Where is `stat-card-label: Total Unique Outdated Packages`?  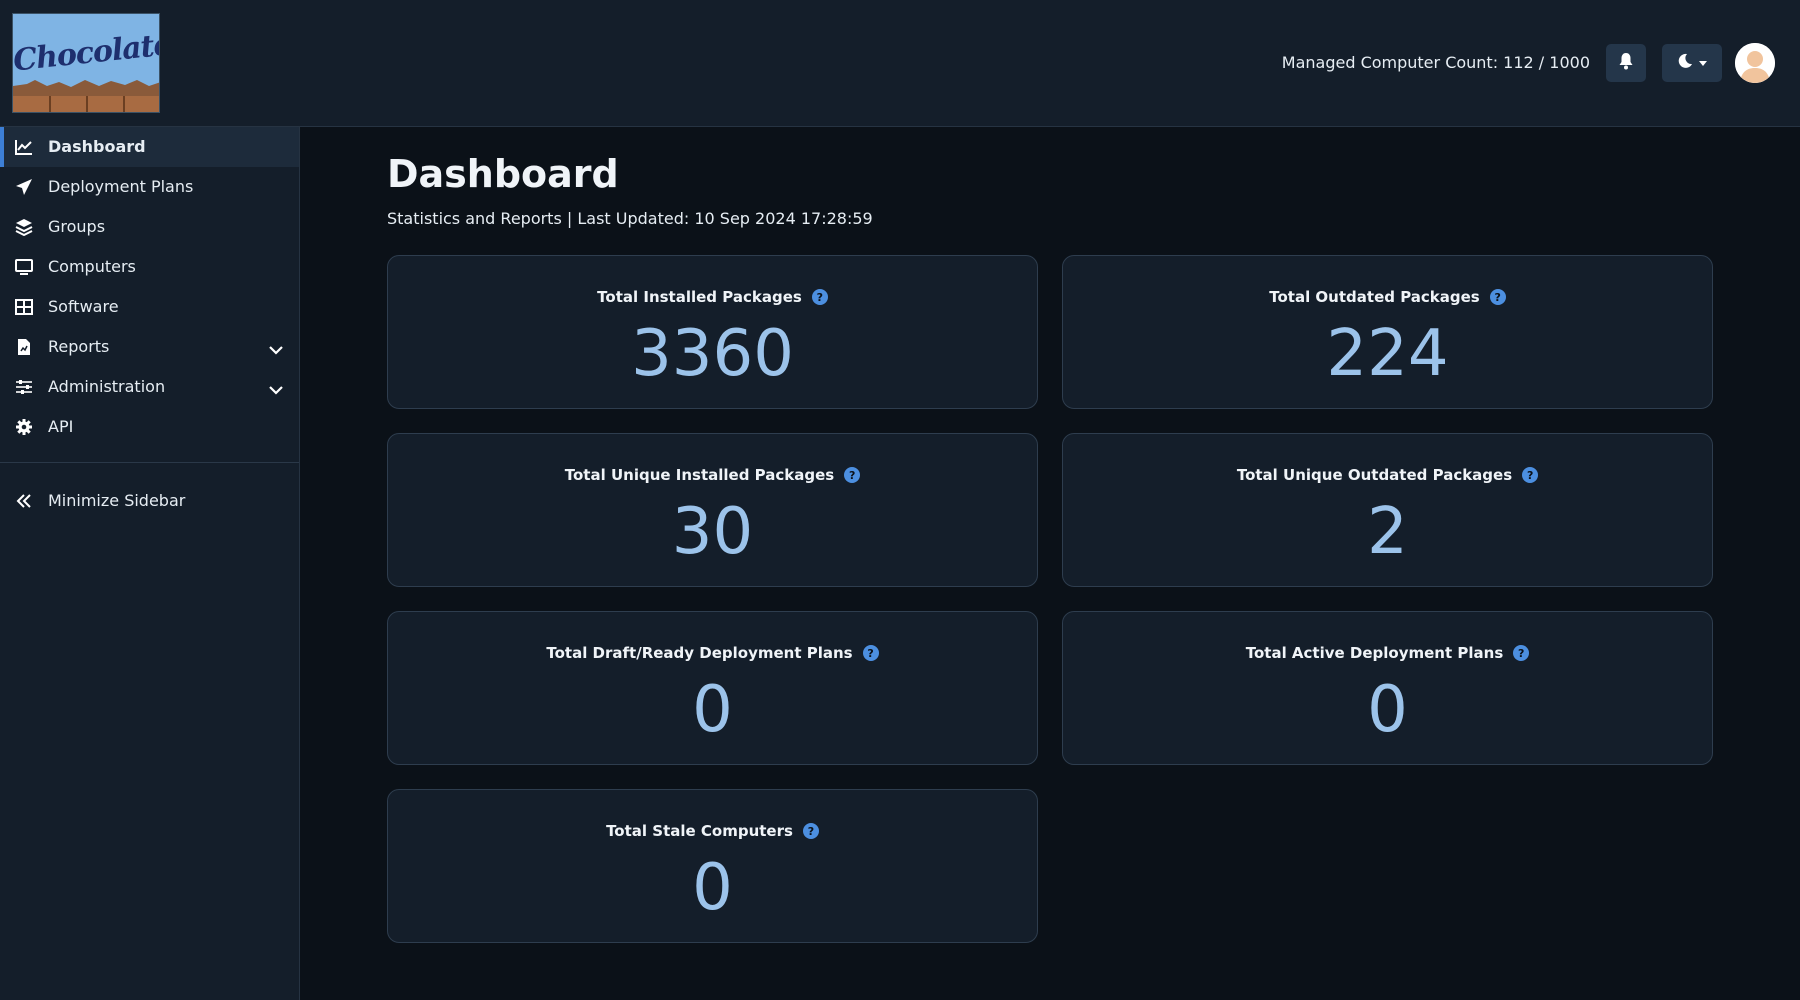 stat-card-label: Total Unique Outdated Packages is located at coordinates (1374, 475).